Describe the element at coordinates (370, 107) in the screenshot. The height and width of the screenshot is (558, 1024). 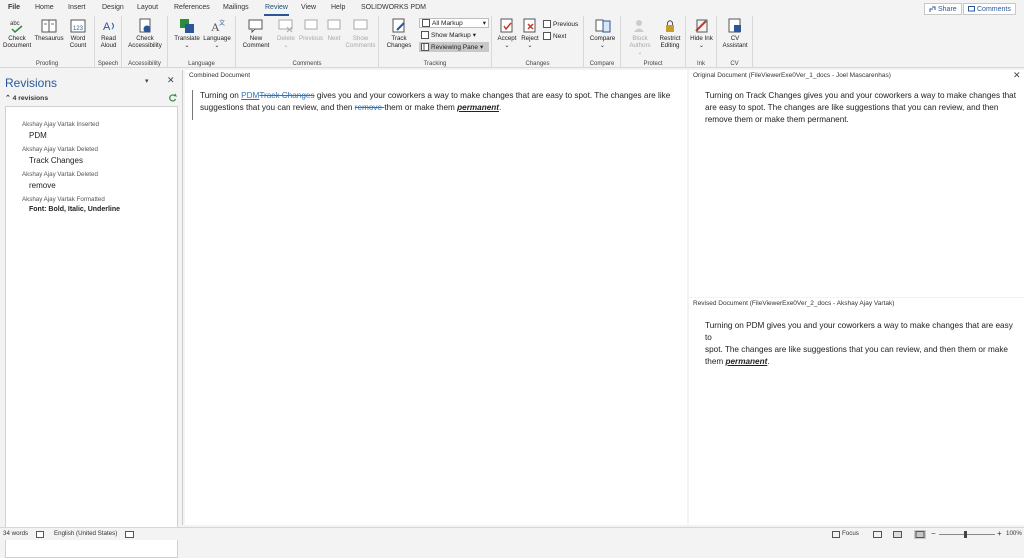
I see `deleted-text: remove` at that location.